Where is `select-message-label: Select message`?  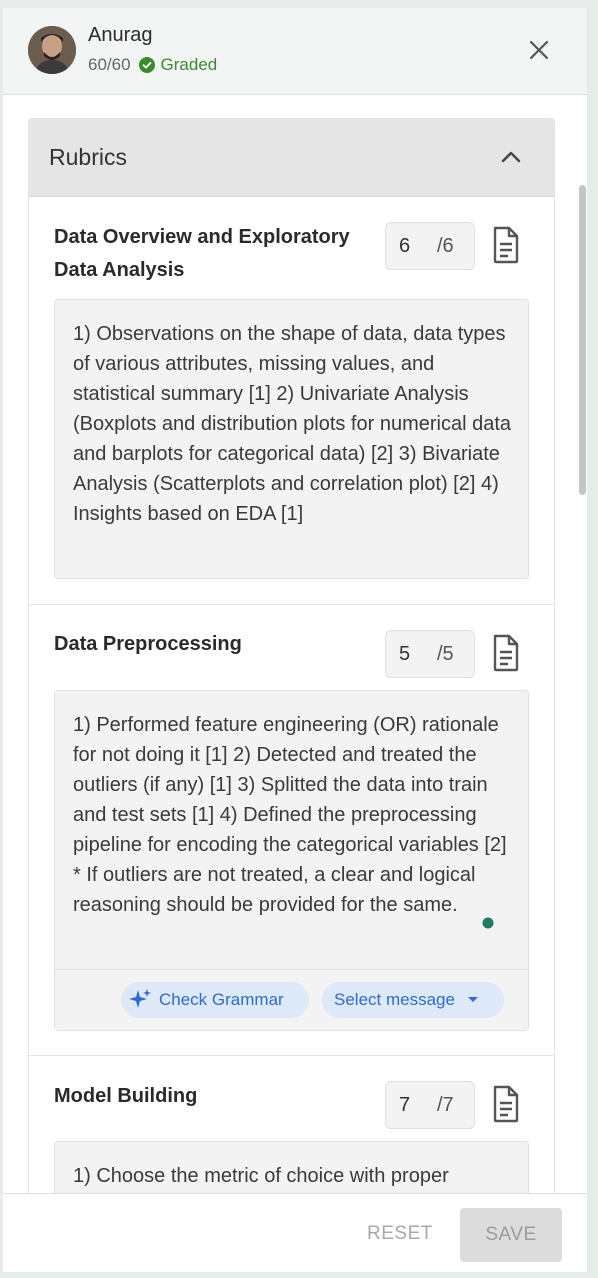 select-message-label: Select message is located at coordinates (394, 999).